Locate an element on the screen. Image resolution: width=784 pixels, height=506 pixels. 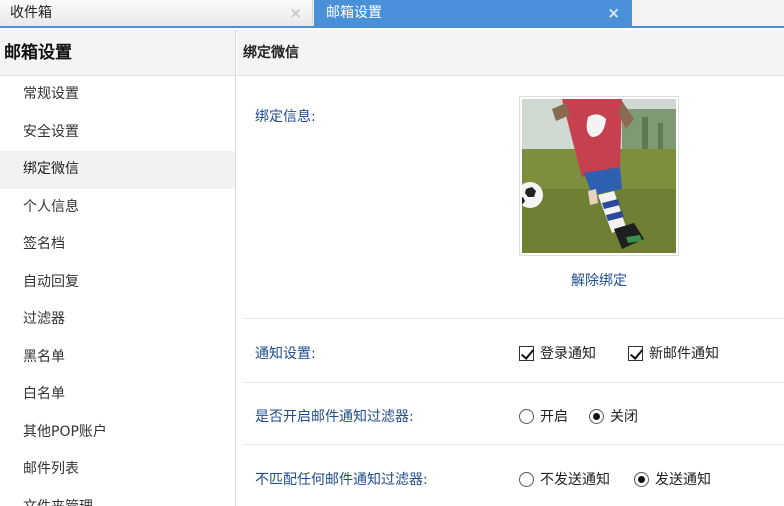
wechat-avatar is located at coordinates (599, 176).